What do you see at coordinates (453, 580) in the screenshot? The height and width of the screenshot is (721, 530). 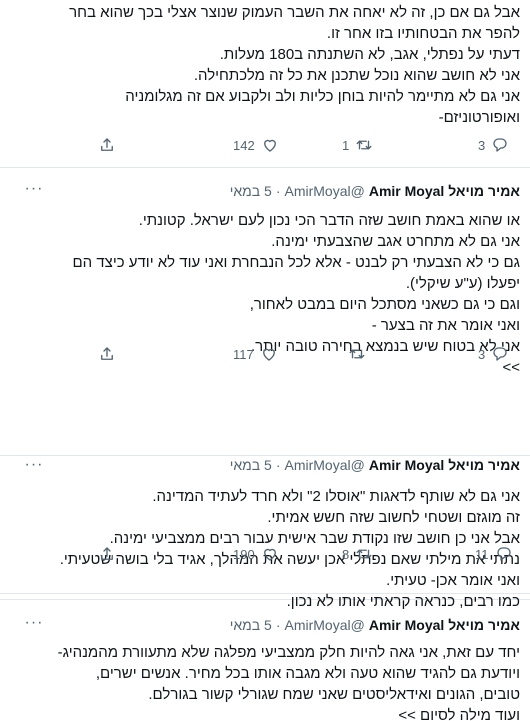 I see `tweet-line: ואני אומר אכן- טעיתי.` at bounding box center [453, 580].